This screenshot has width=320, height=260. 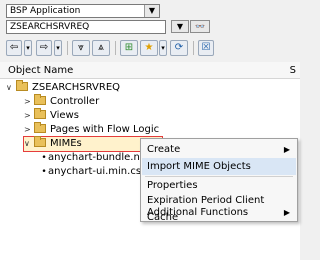 I want to click on expand-icon: ⩔, so click(x=81, y=47).